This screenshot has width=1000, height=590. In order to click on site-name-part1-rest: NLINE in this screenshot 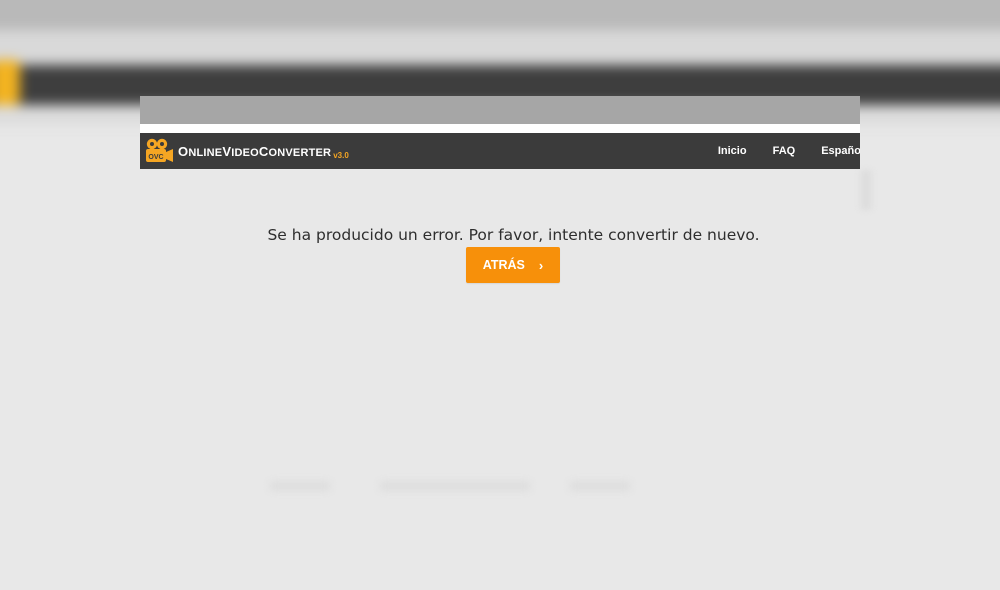, I will do `click(205, 152)`.